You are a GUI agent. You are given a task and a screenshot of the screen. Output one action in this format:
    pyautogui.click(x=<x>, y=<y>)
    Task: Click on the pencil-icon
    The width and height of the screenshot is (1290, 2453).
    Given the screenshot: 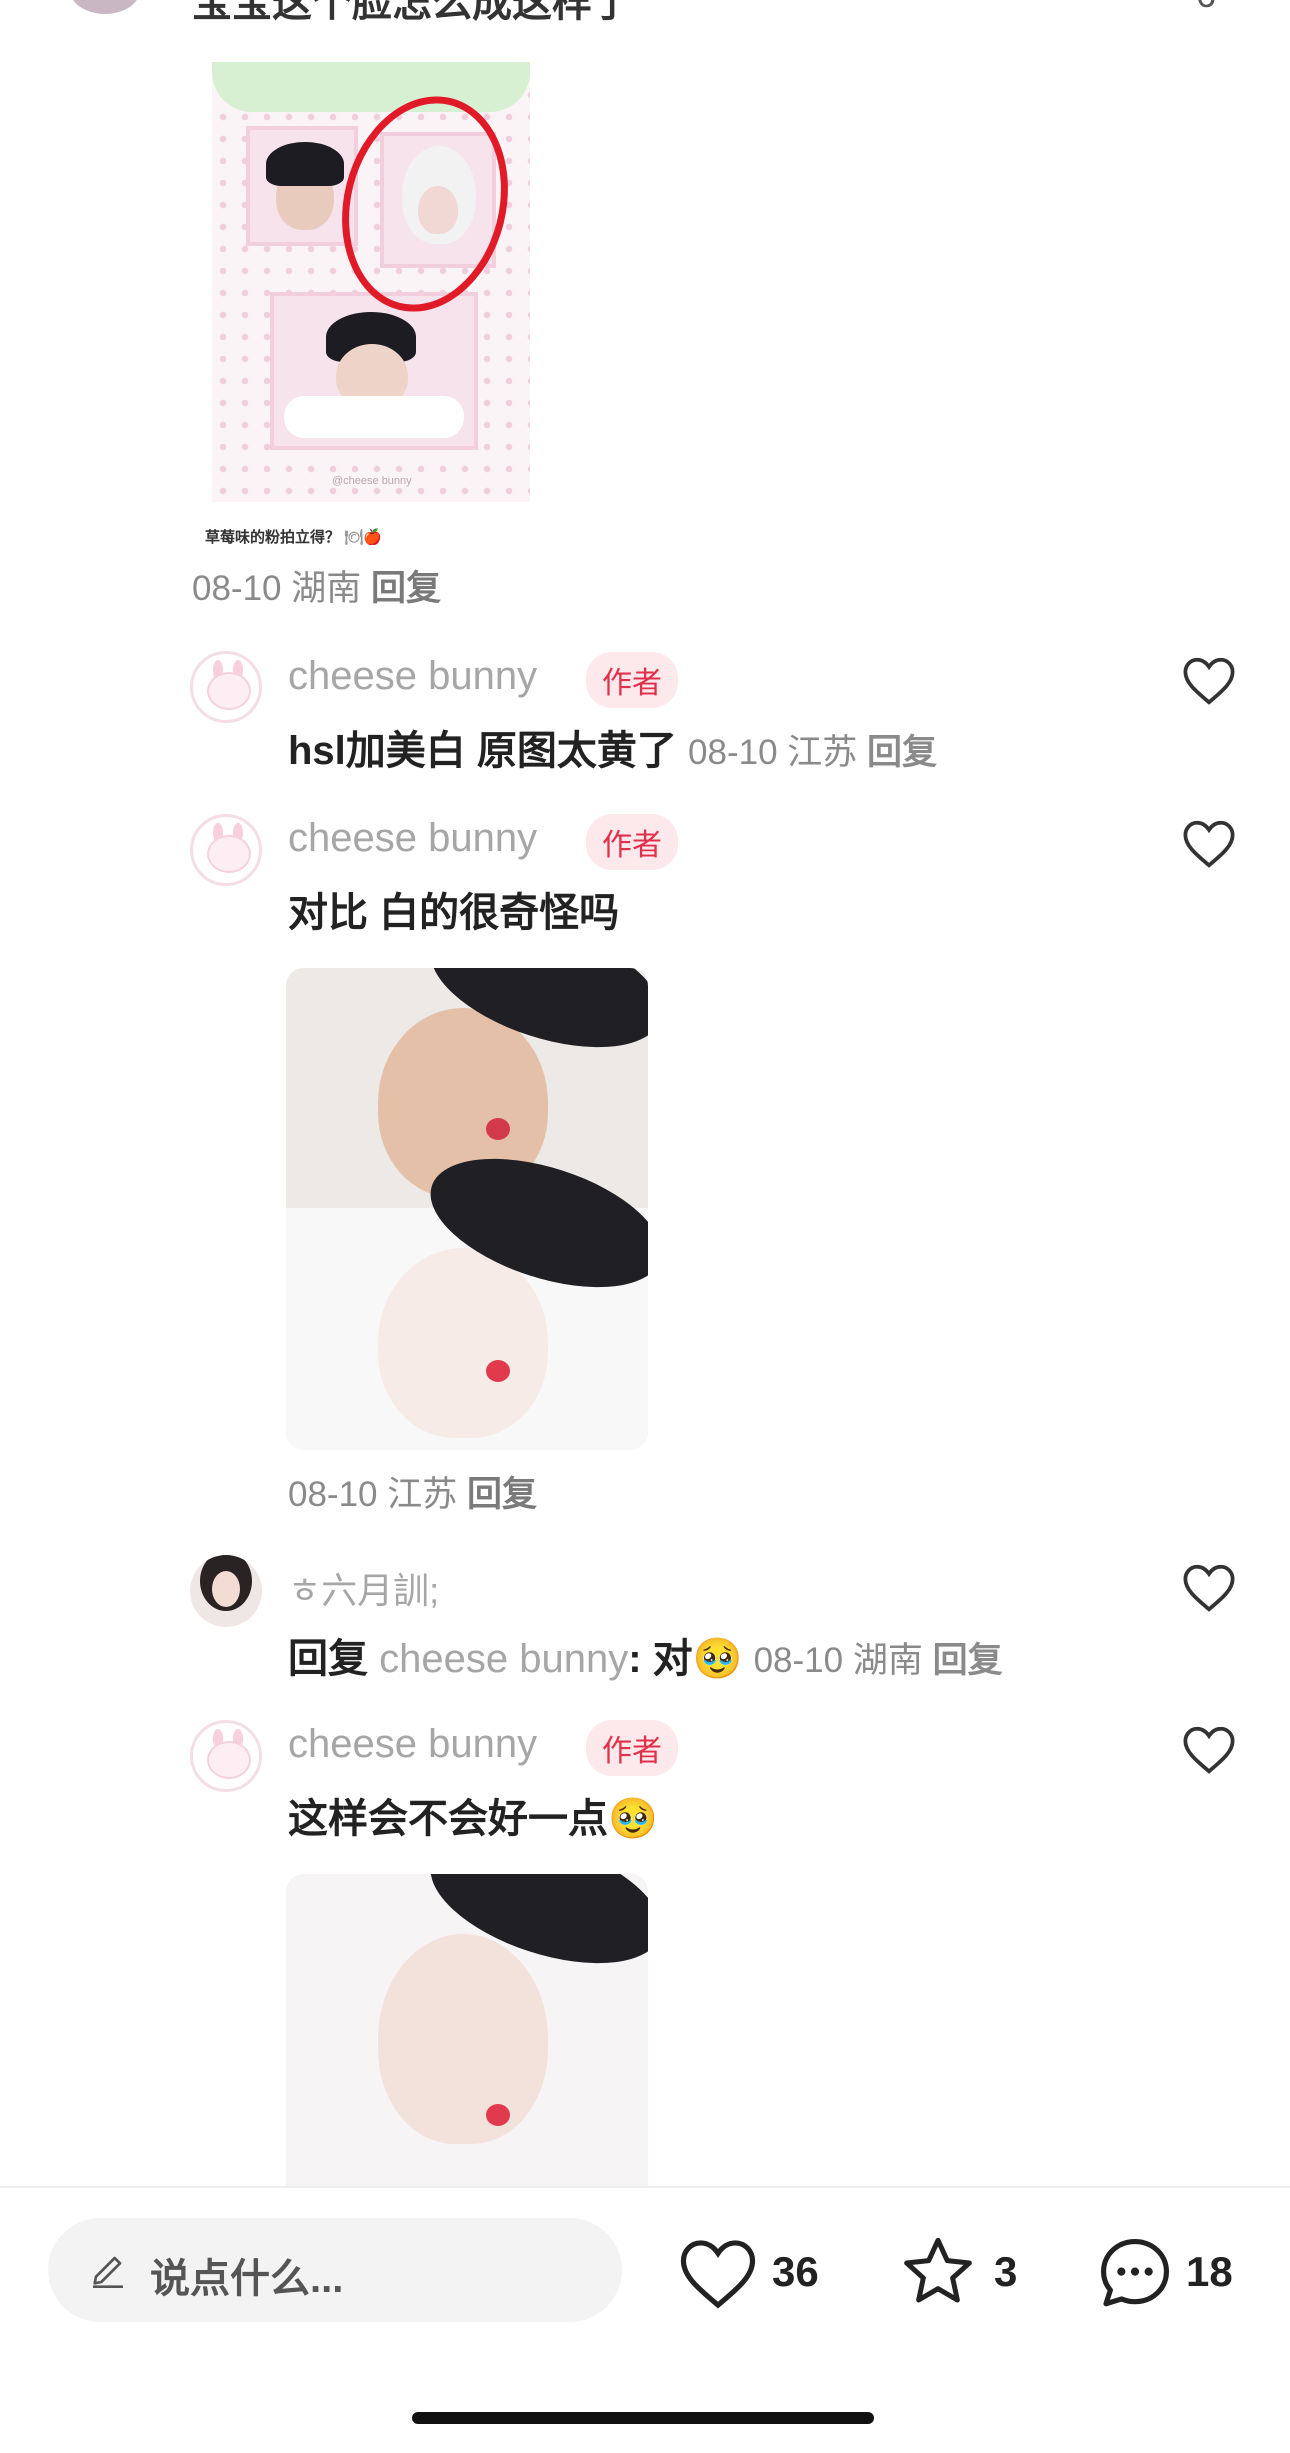 What is the action you would take?
    pyautogui.click(x=108, y=2272)
    